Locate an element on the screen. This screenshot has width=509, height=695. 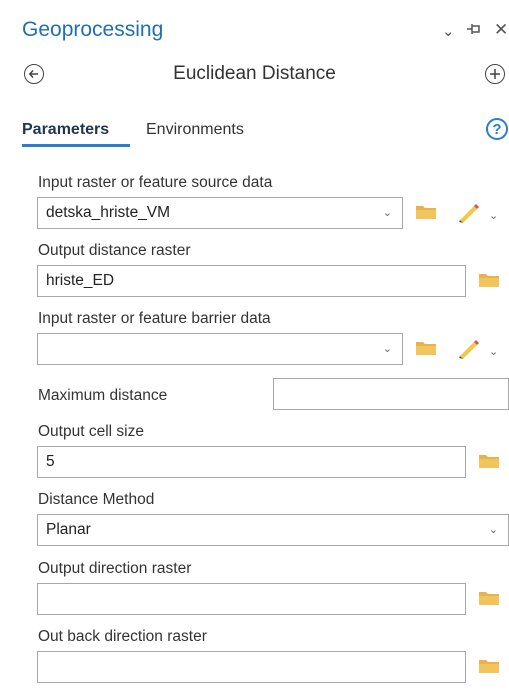
output-direction-input is located at coordinates (251, 599).